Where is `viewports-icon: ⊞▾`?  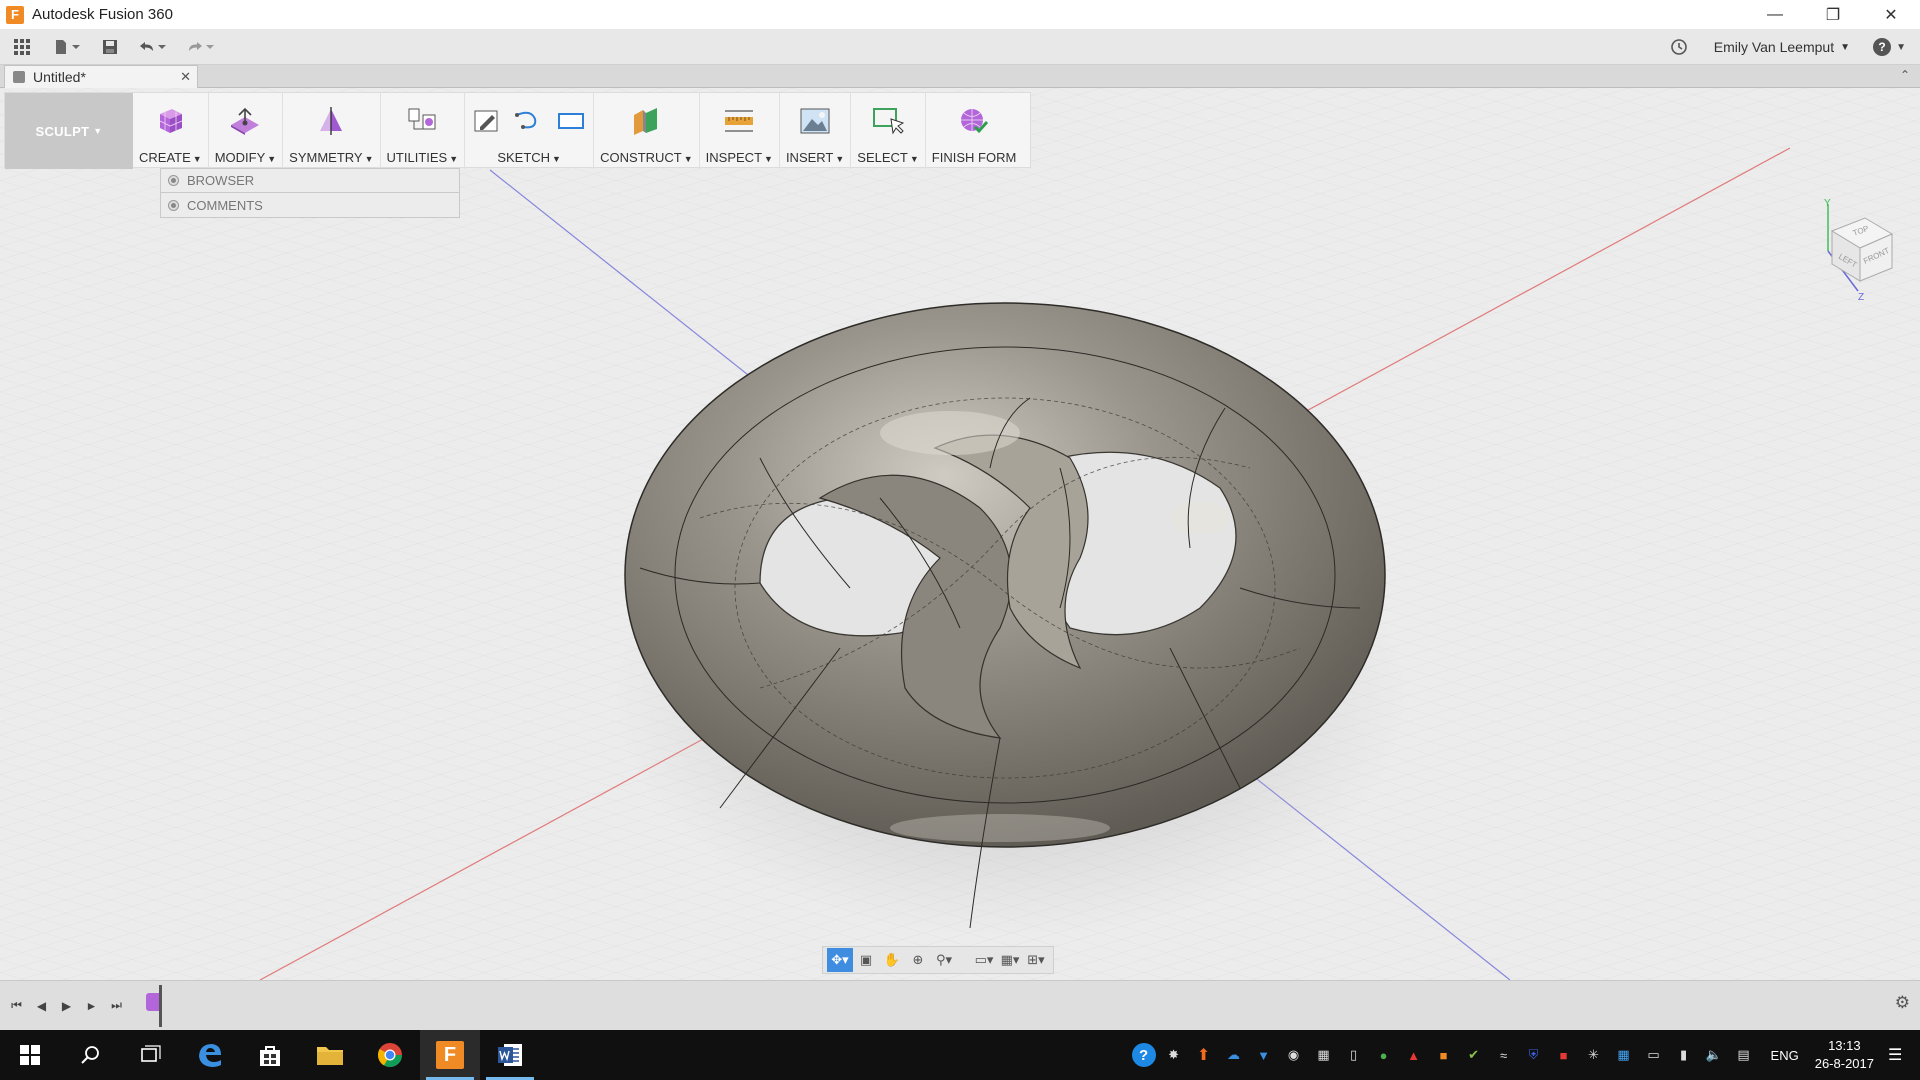
viewports-icon: ⊞▾ is located at coordinates (1036, 960).